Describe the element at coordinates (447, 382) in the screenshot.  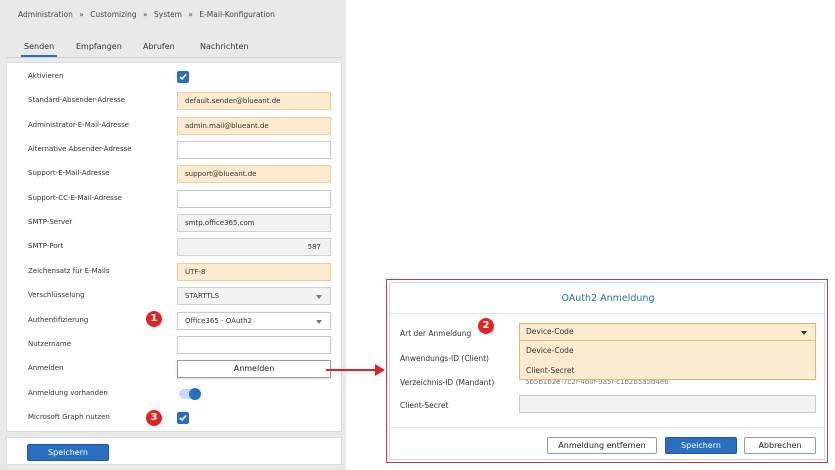
I see `verzeichnis-id-label: Verzeichnis-ID (Mandant)` at that location.